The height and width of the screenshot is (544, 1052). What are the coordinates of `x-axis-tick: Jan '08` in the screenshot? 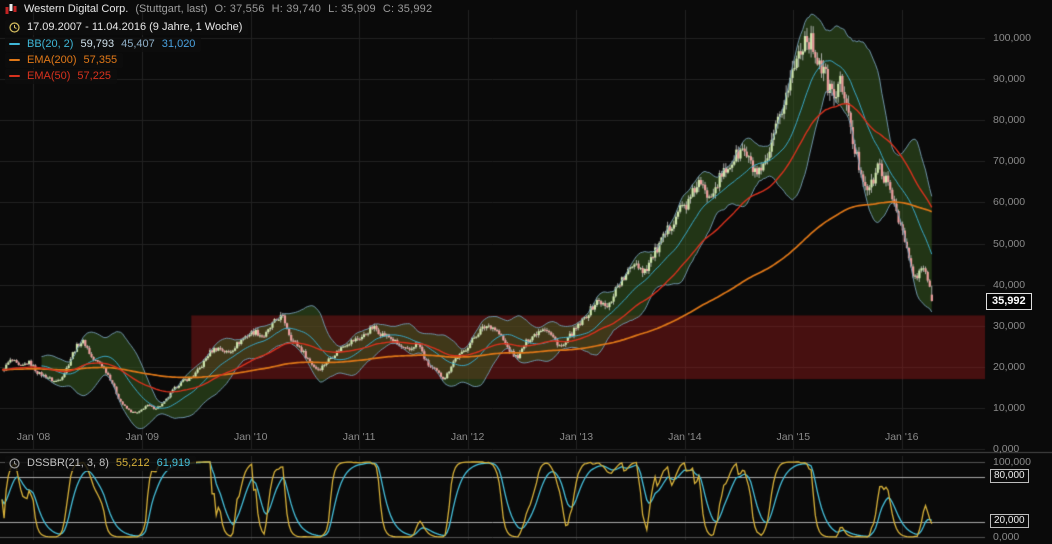 It's located at (33, 437).